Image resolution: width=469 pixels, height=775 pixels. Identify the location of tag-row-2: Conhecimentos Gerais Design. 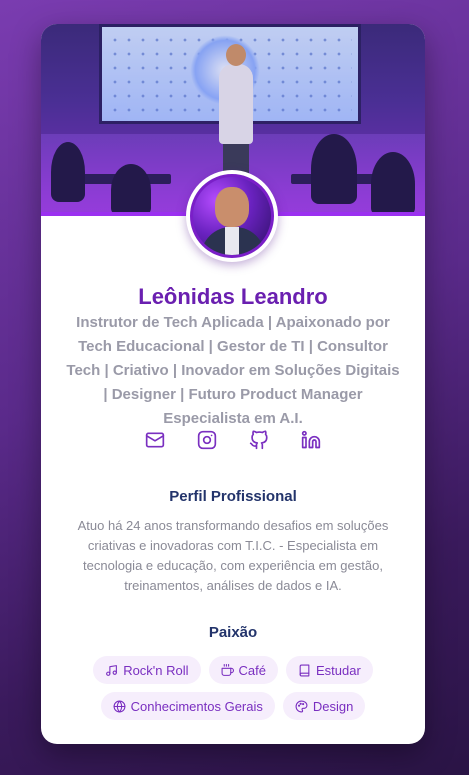
(233, 706).